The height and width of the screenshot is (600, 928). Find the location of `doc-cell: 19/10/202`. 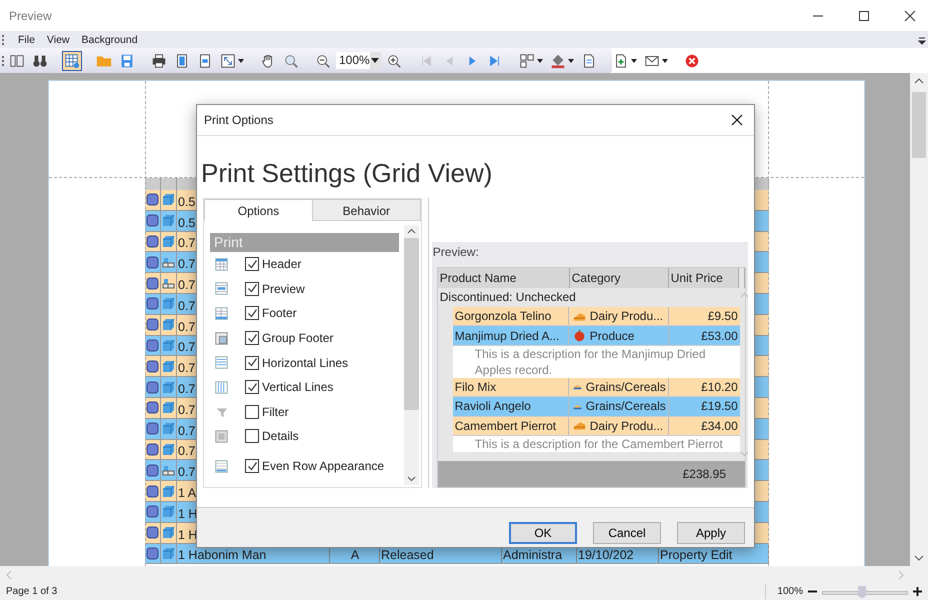

doc-cell: 19/10/202 is located at coordinates (606, 555).